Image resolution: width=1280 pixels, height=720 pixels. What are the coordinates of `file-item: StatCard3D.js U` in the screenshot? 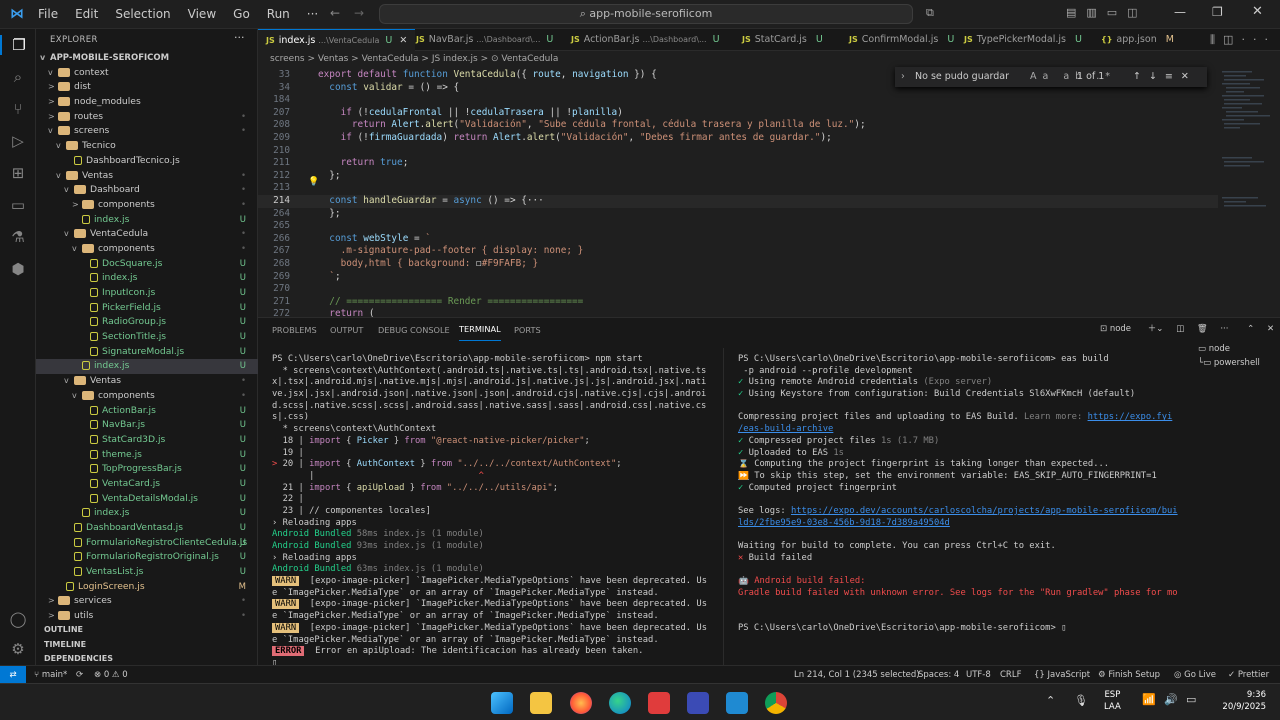 It's located at (147, 440).